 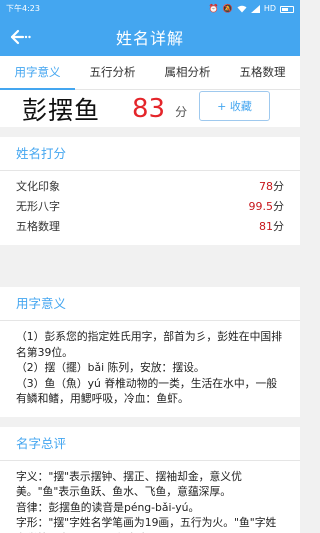 I want to click on score-label: 无形八字, so click(x=38, y=206).